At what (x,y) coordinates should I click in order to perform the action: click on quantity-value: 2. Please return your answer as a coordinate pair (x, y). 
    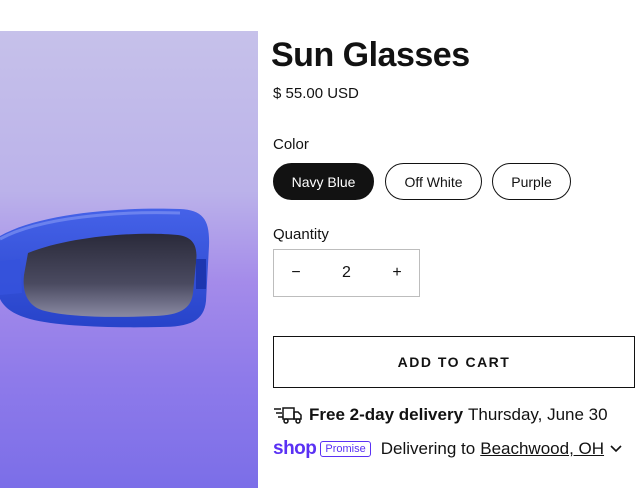
    Looking at the image, I should click on (346, 273).